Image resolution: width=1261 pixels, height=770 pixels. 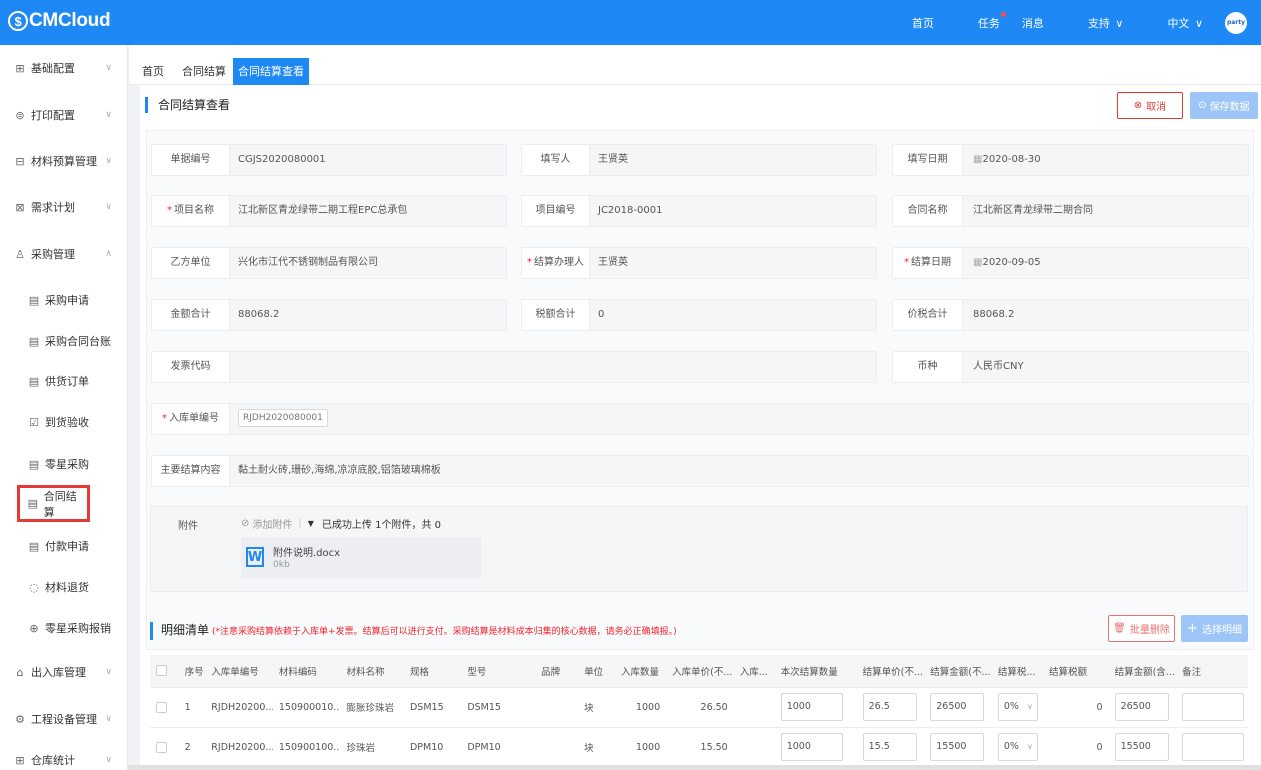 I want to click on select-detail-button: + 选择明细, so click(x=1214, y=628).